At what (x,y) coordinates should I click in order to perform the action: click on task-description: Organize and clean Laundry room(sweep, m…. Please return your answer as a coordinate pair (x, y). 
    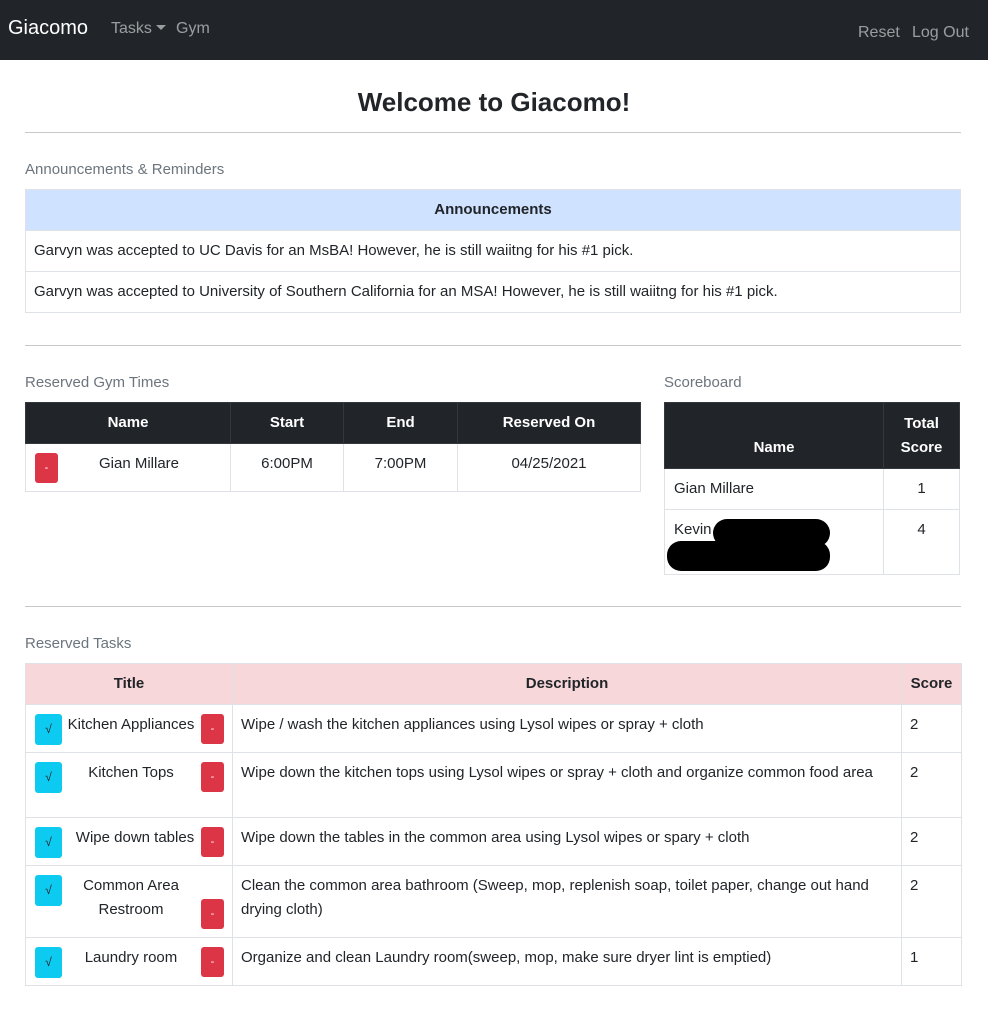
    Looking at the image, I should click on (567, 961).